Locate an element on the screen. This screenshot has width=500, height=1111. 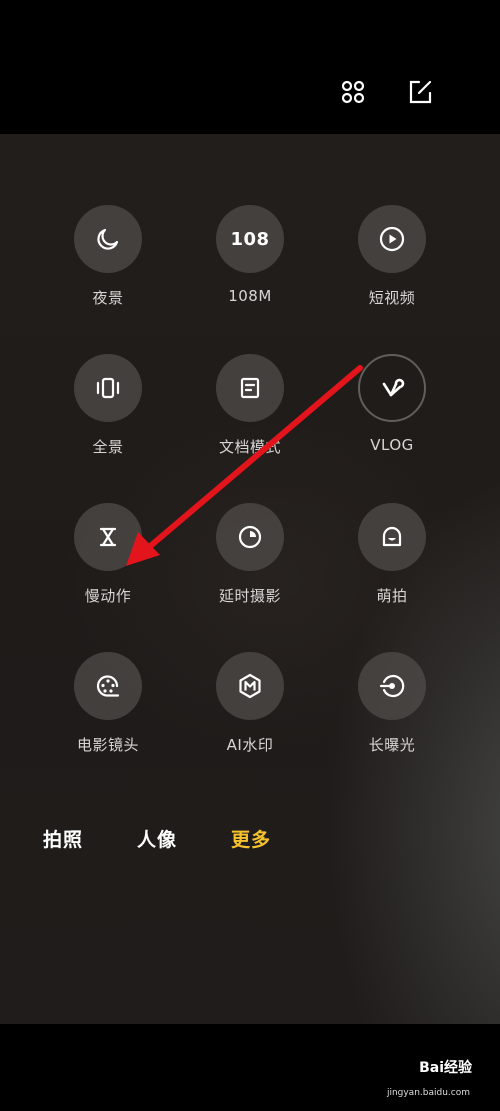
cute-face-icon is located at coordinates (392, 537).